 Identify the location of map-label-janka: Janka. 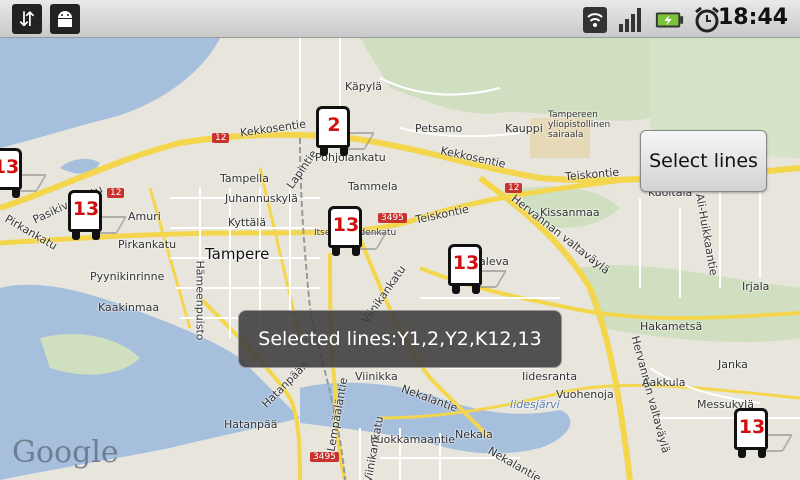
(733, 364).